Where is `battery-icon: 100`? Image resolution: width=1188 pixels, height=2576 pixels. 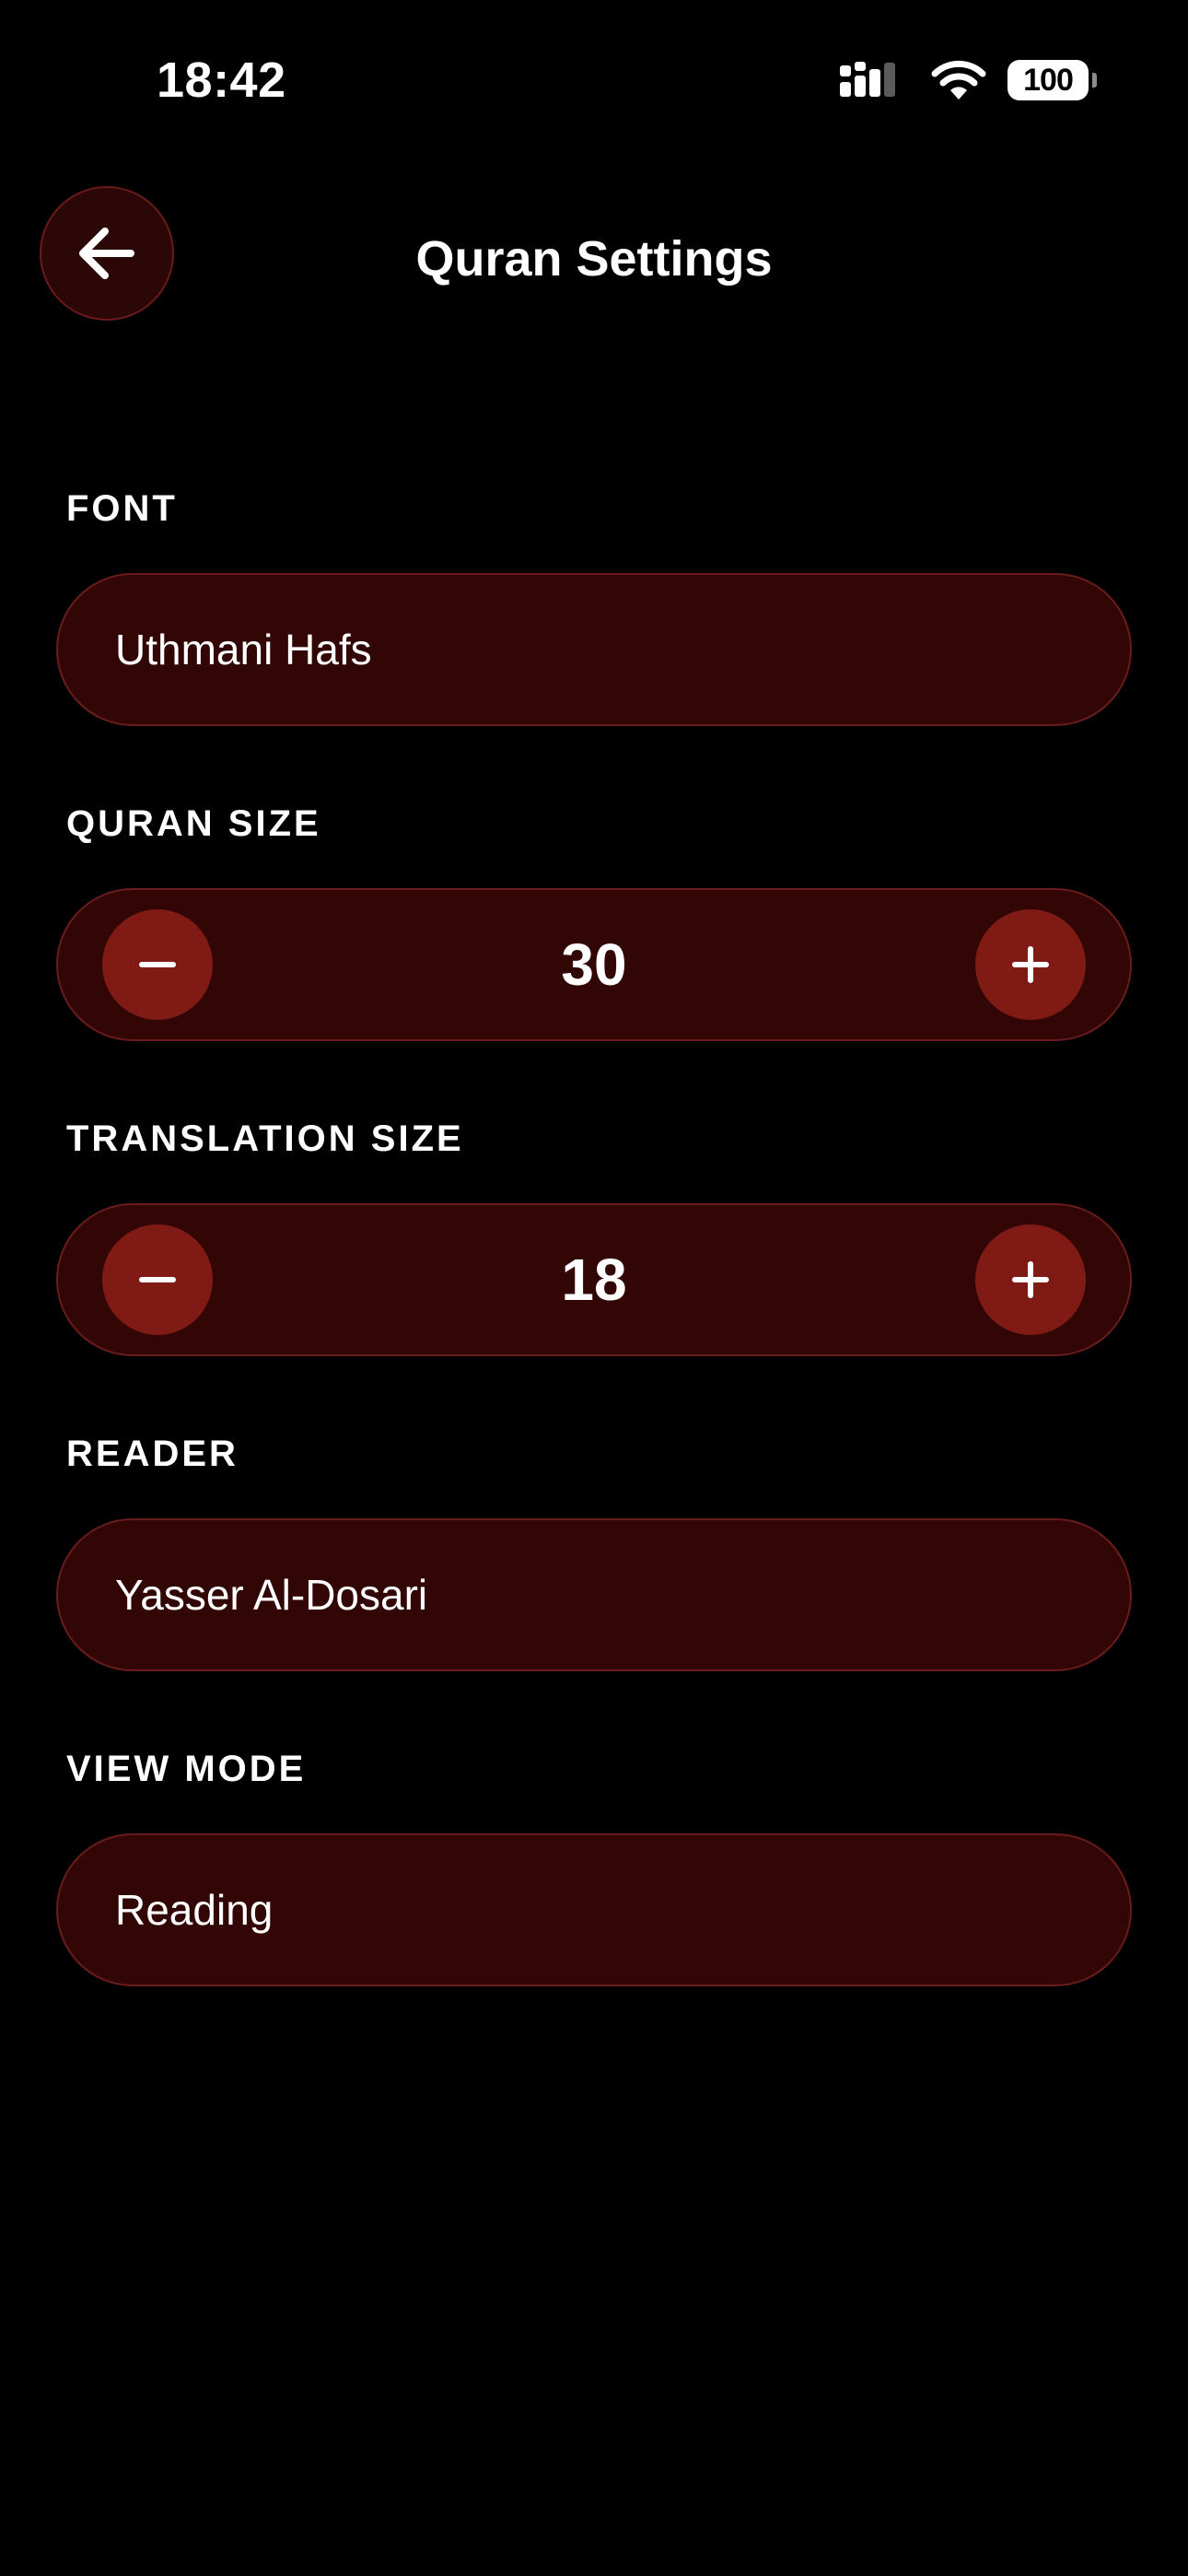
battery-icon: 100 is located at coordinates (1052, 80).